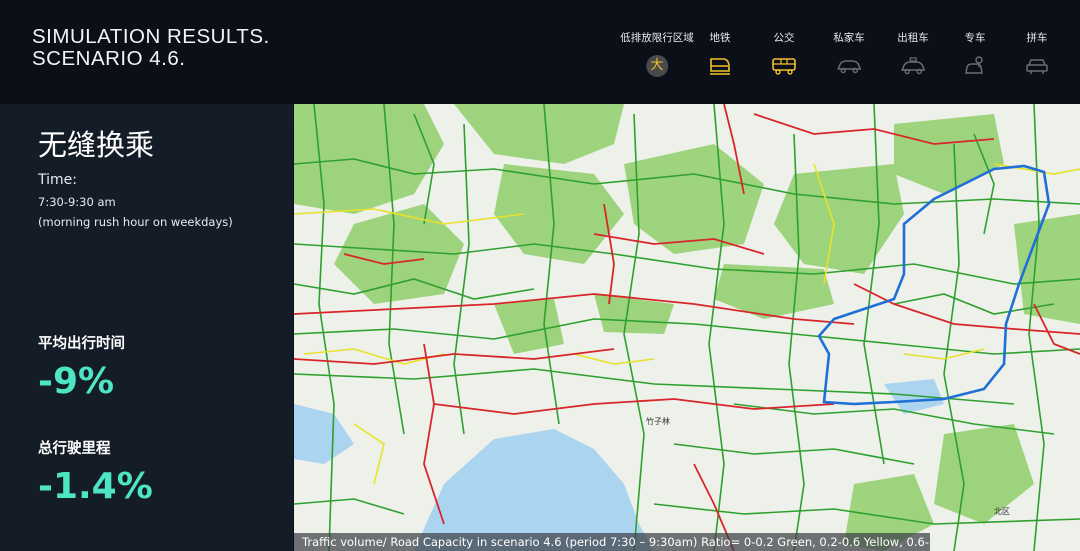  What do you see at coordinates (1037, 38) in the screenshot?
I see `mode-label: 拼车` at bounding box center [1037, 38].